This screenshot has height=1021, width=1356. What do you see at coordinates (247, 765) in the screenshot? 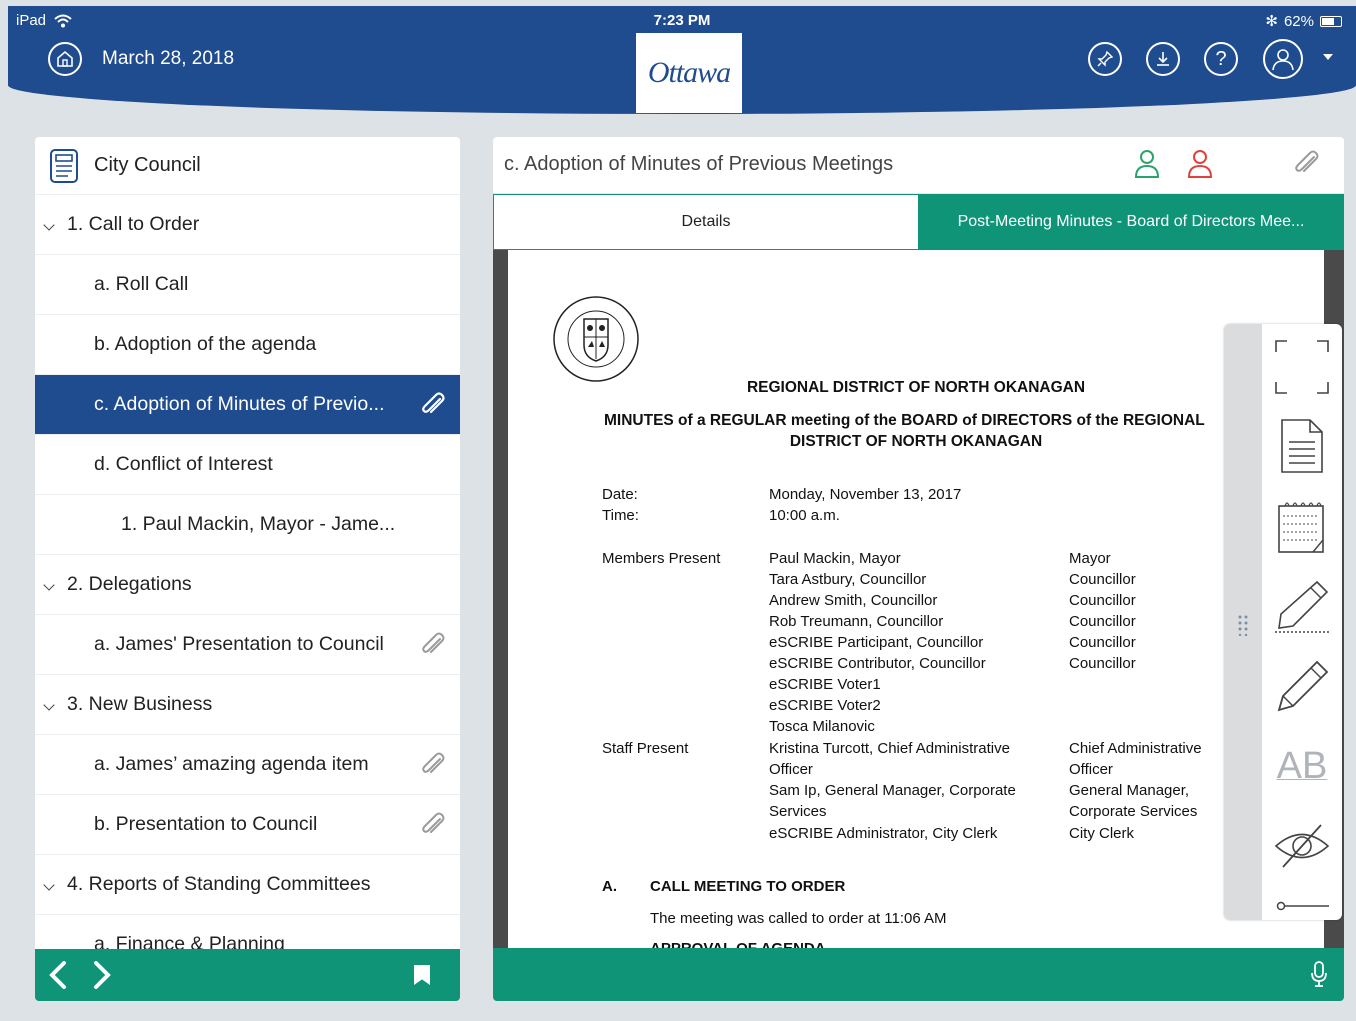
I see `agenda-item-james-amazing: a. James’ amazing agenda item` at bounding box center [247, 765].